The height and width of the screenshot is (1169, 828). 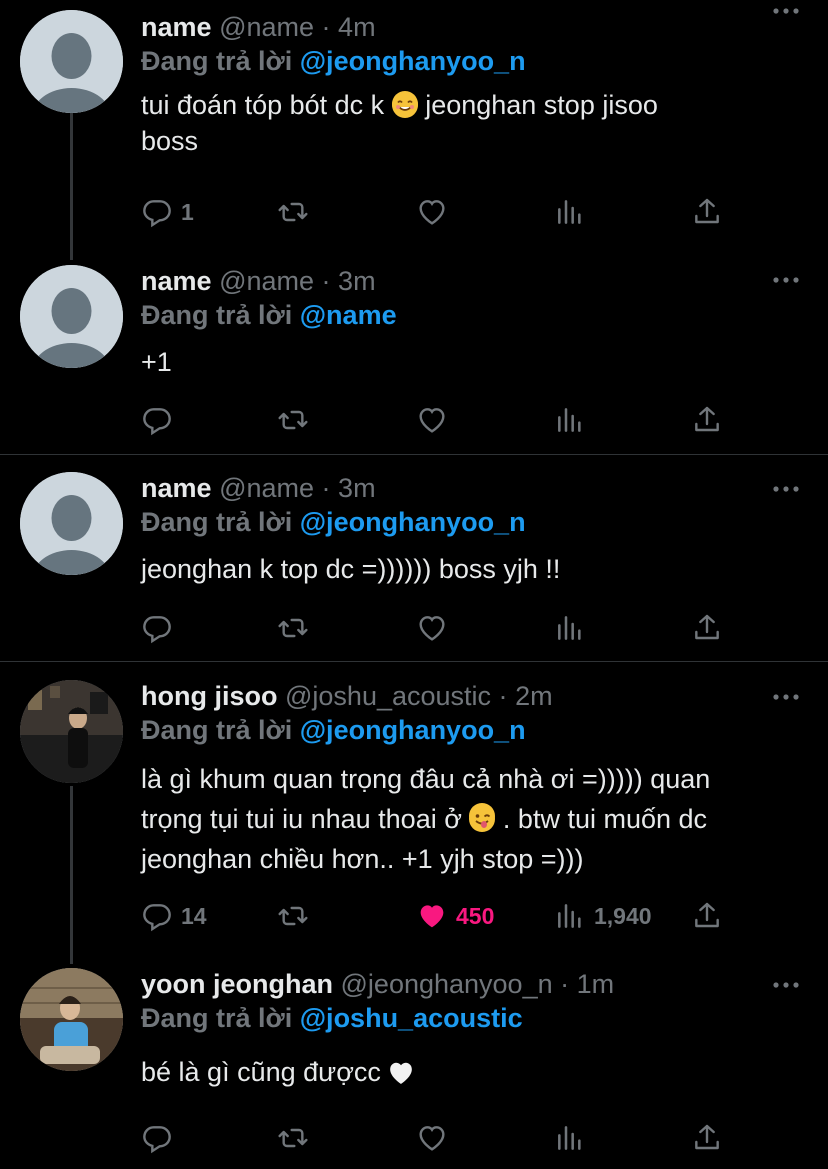 I want to click on user-handle: @joshu_acoustic, so click(x=388, y=696).